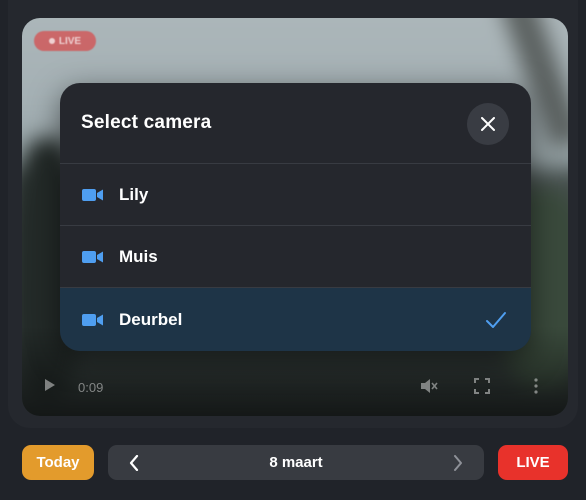 Image resolution: width=586 pixels, height=500 pixels. Describe the element at coordinates (458, 462) in the screenshot. I see `chevron-right-icon` at that location.